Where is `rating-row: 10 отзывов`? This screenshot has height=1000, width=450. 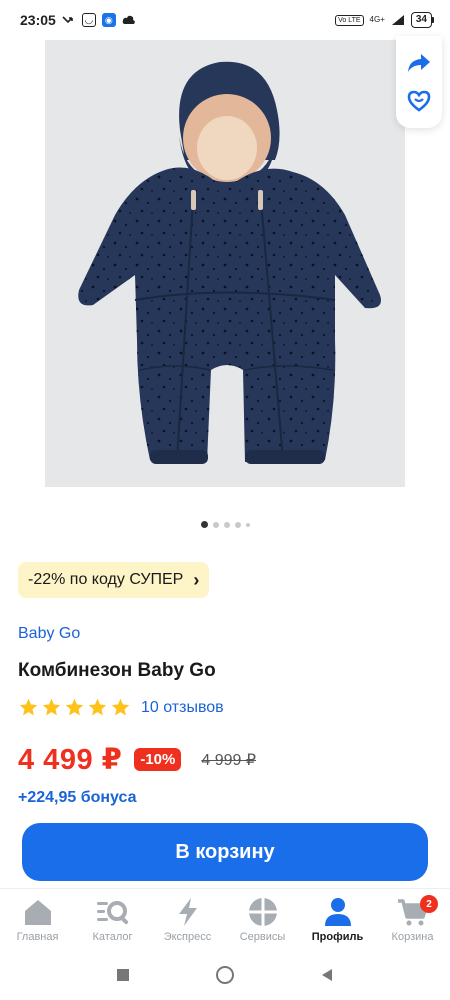
rating-row: 10 отзывов is located at coordinates (121, 707).